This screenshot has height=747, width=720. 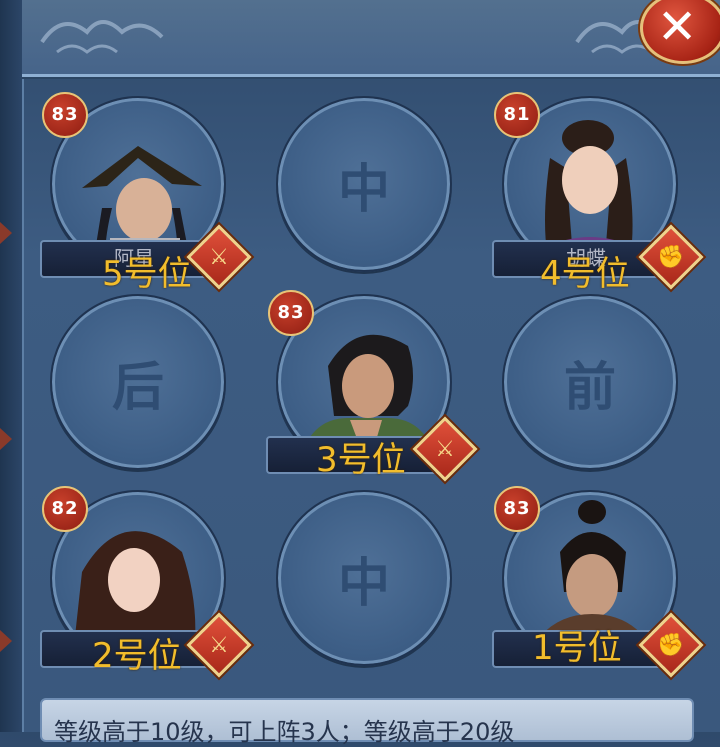 I want to click on left-frame, so click(x=12, y=366).